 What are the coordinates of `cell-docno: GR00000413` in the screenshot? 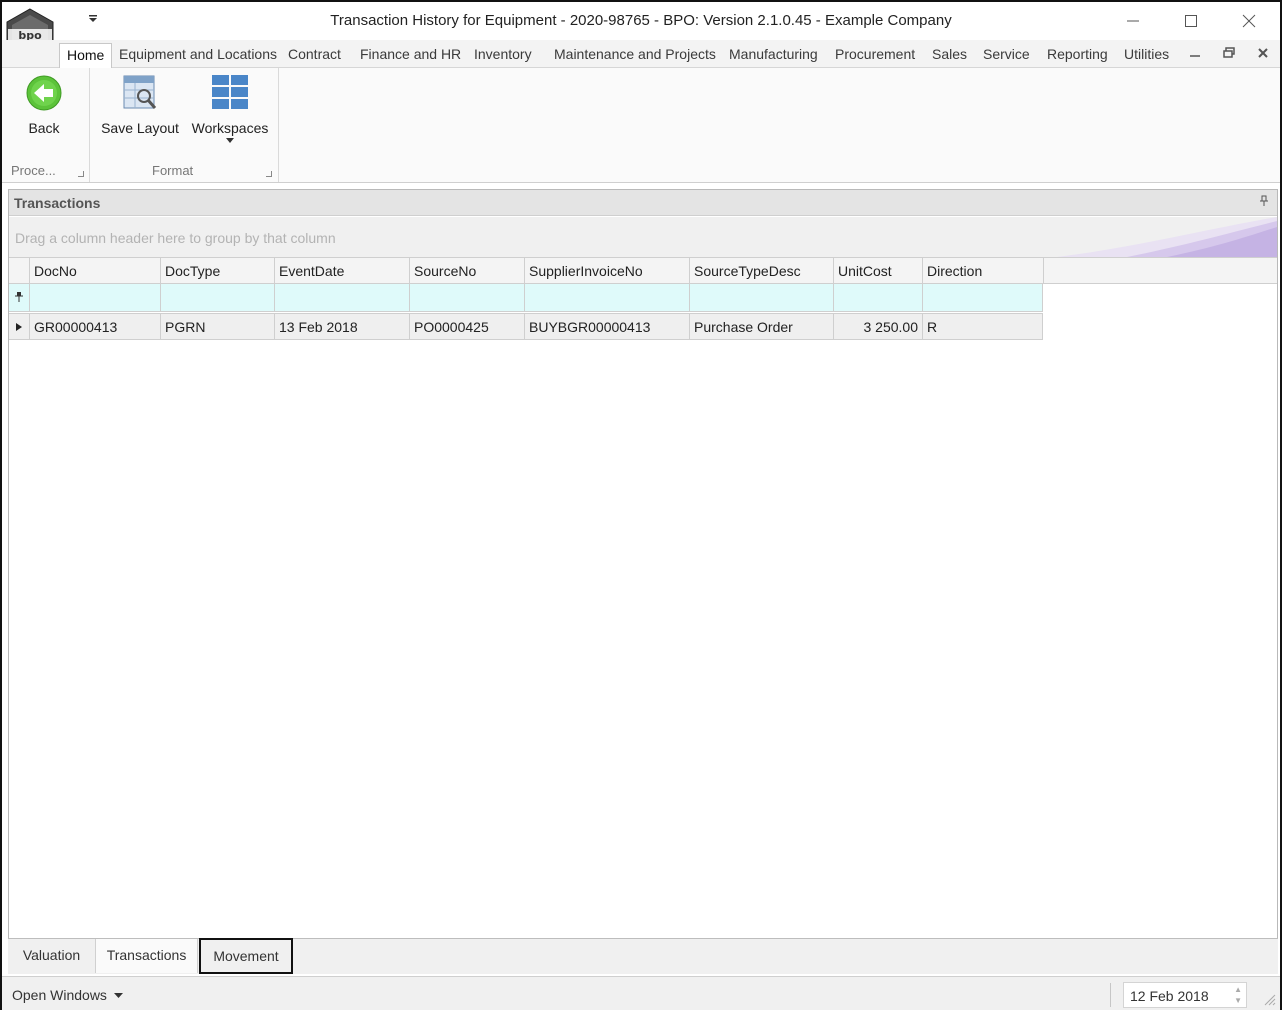 It's located at (95, 326).